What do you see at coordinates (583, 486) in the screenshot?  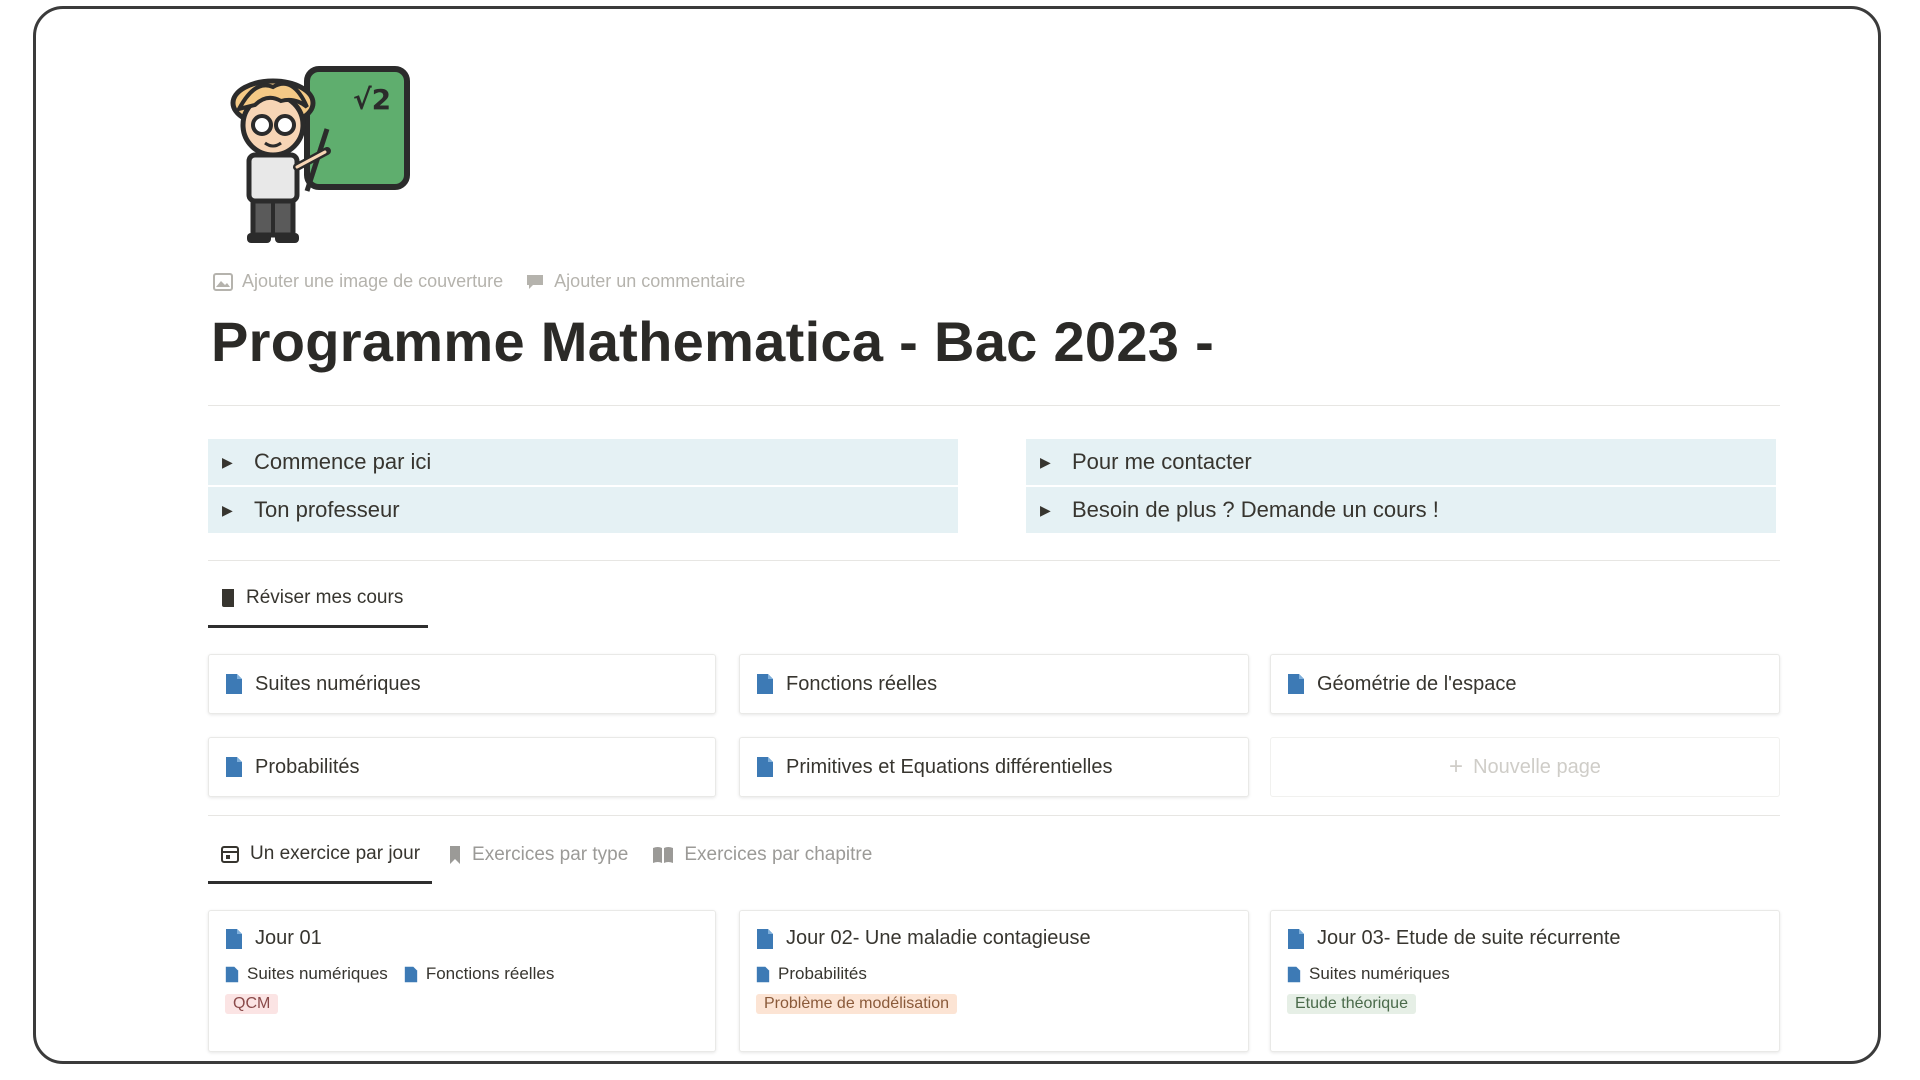 I see `toggle-column-left: ▶ Commence par ici ▶ Ton professeur` at bounding box center [583, 486].